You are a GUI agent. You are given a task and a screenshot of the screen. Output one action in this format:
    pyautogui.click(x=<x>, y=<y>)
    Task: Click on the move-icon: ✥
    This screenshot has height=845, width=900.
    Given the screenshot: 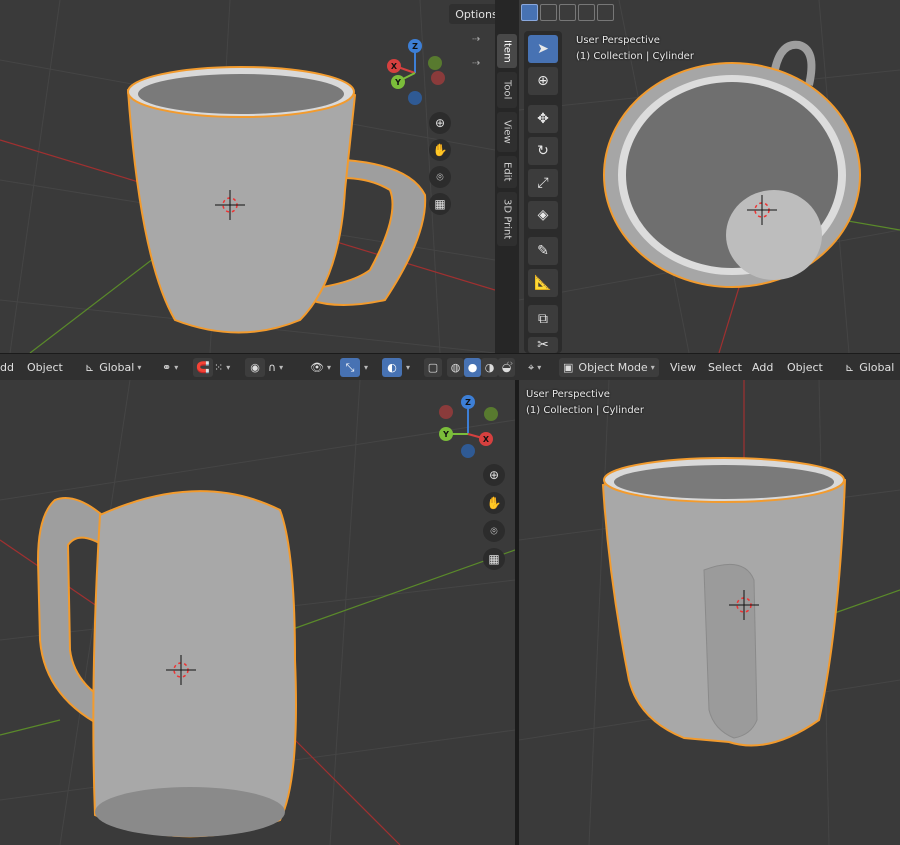 What is the action you would take?
    pyautogui.click(x=543, y=119)
    